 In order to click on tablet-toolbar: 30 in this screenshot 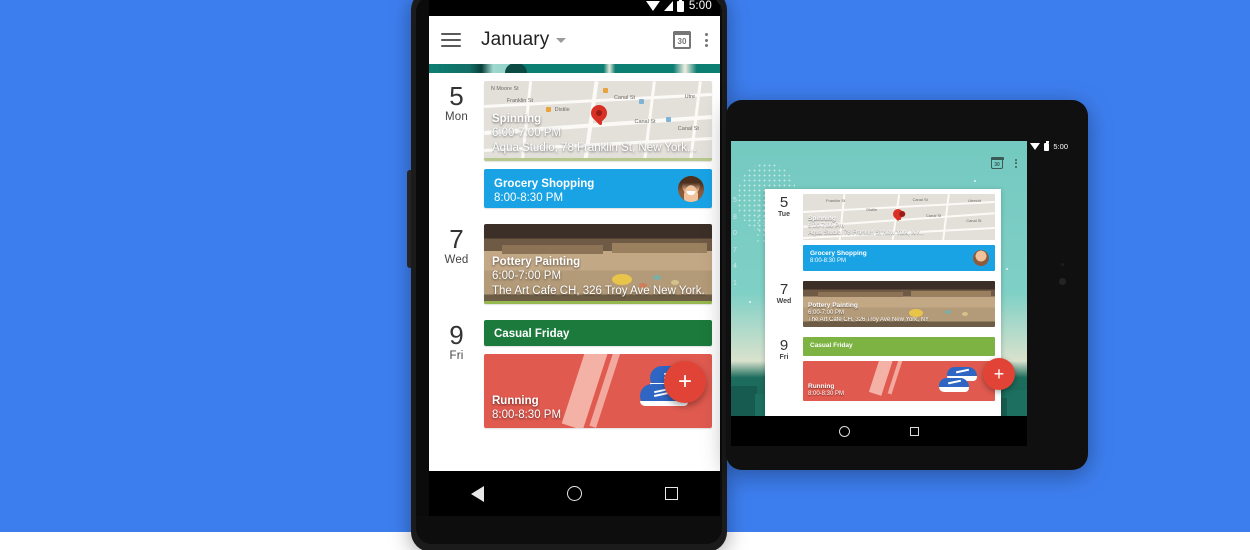, I will do `click(1003, 162)`.